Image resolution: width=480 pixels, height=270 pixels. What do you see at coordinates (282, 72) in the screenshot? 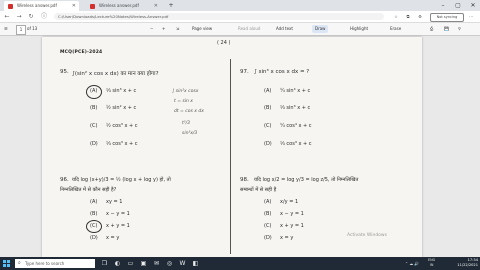
I see `question-text: ∫ sin³ x cos x dx = ?` at bounding box center [282, 72].